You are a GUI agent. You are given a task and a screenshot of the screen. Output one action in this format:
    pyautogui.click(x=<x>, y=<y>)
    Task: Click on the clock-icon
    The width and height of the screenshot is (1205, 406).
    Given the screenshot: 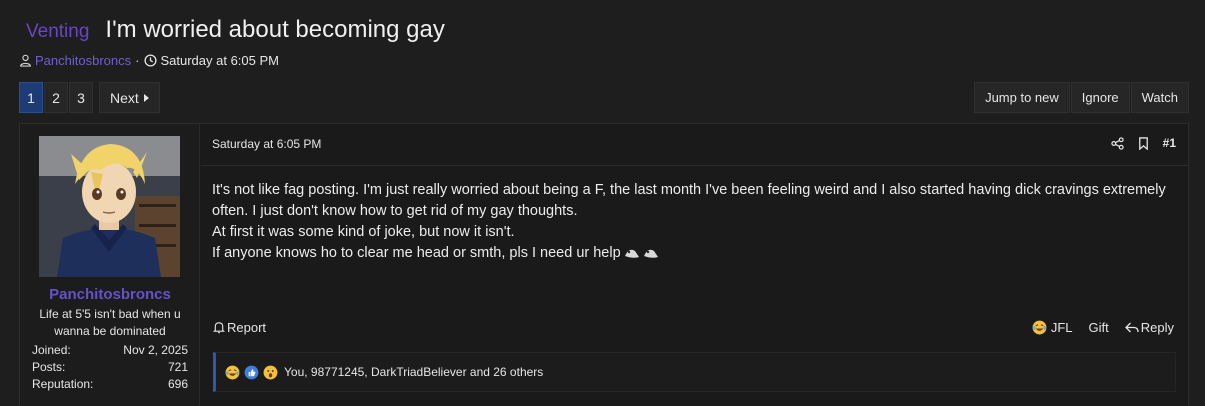 What is the action you would take?
    pyautogui.click(x=150, y=61)
    